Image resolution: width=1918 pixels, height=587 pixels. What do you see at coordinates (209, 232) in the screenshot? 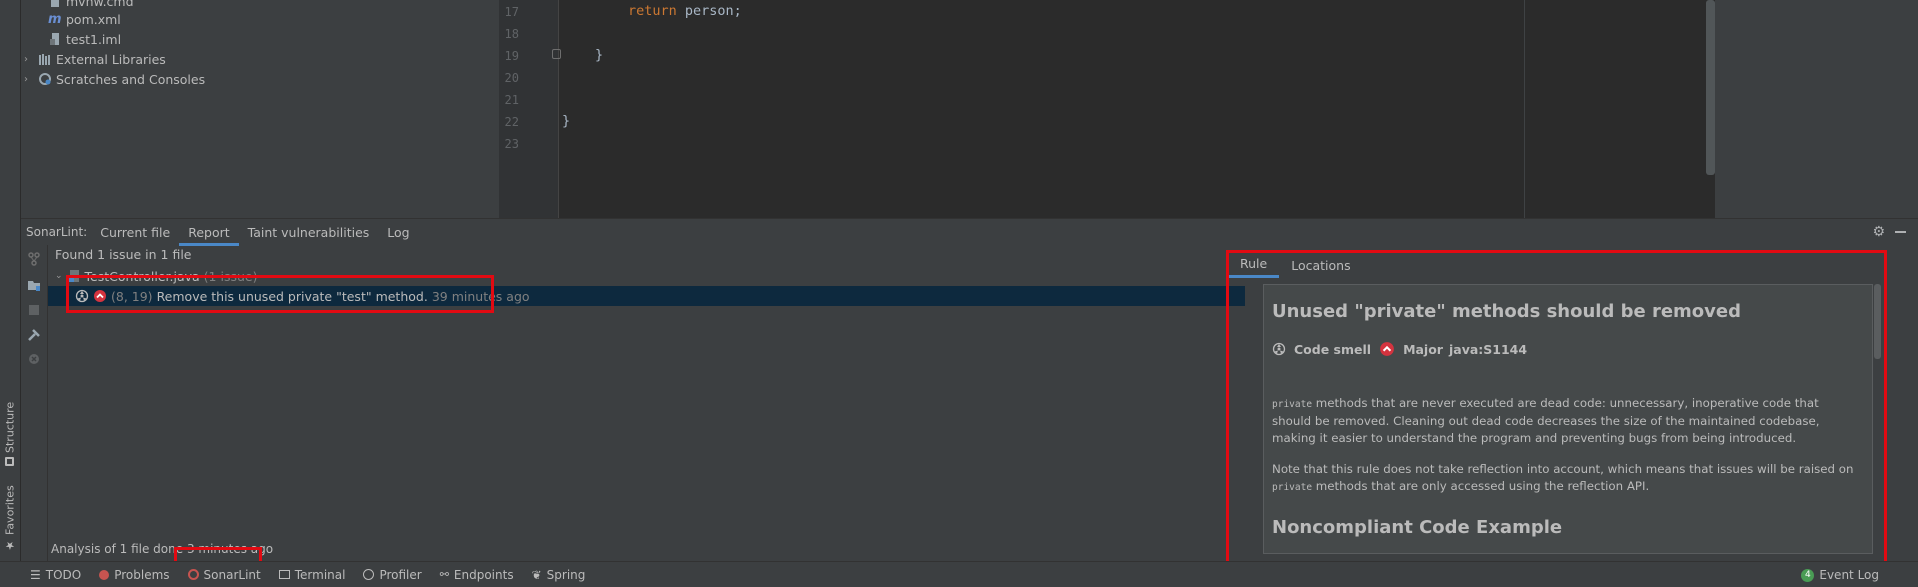
I see `tab-report: Report` at bounding box center [209, 232].